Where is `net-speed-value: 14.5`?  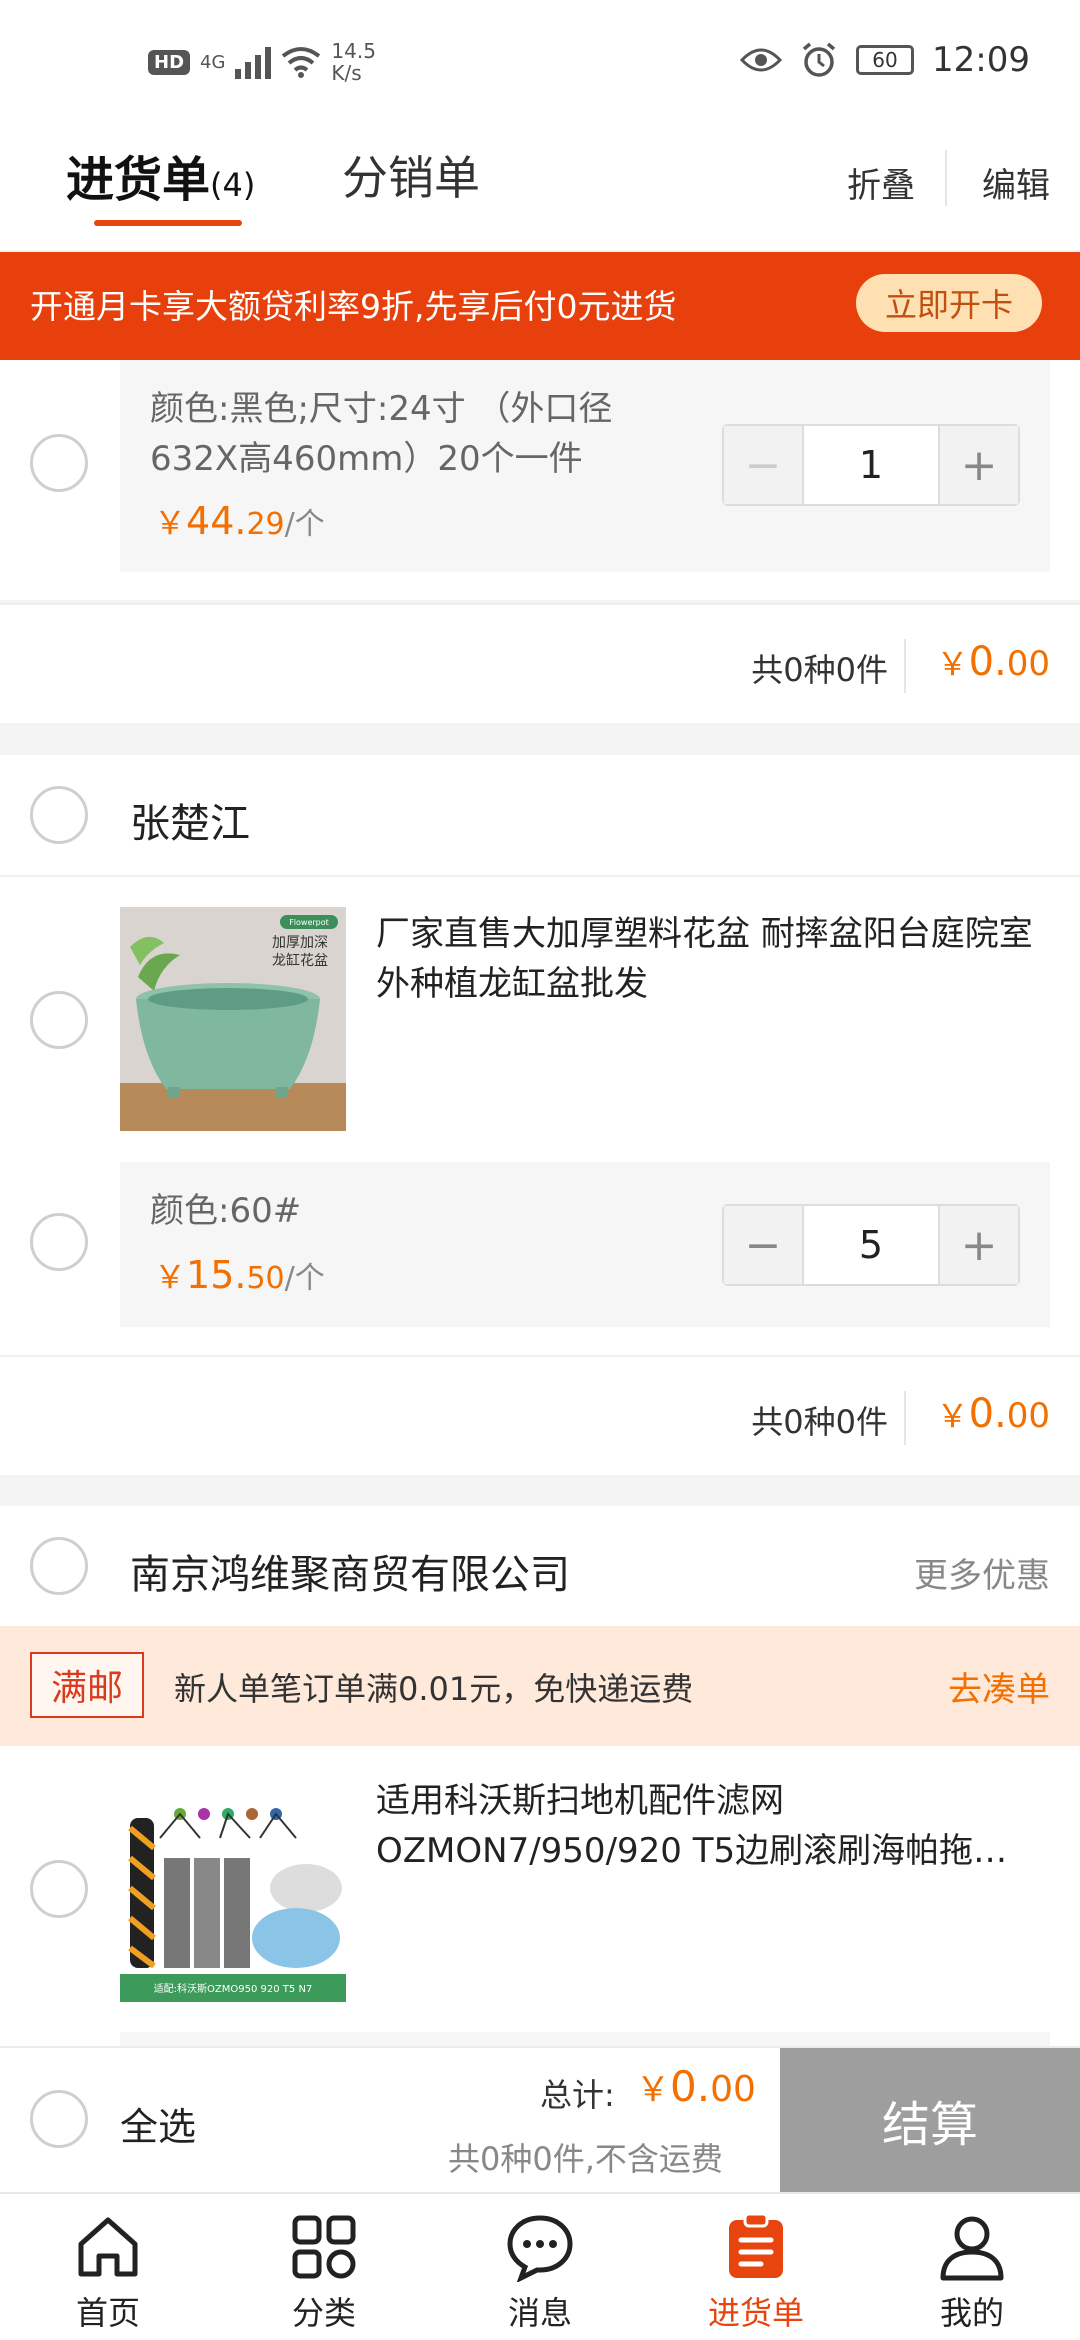 net-speed-value: 14.5 is located at coordinates (353, 51).